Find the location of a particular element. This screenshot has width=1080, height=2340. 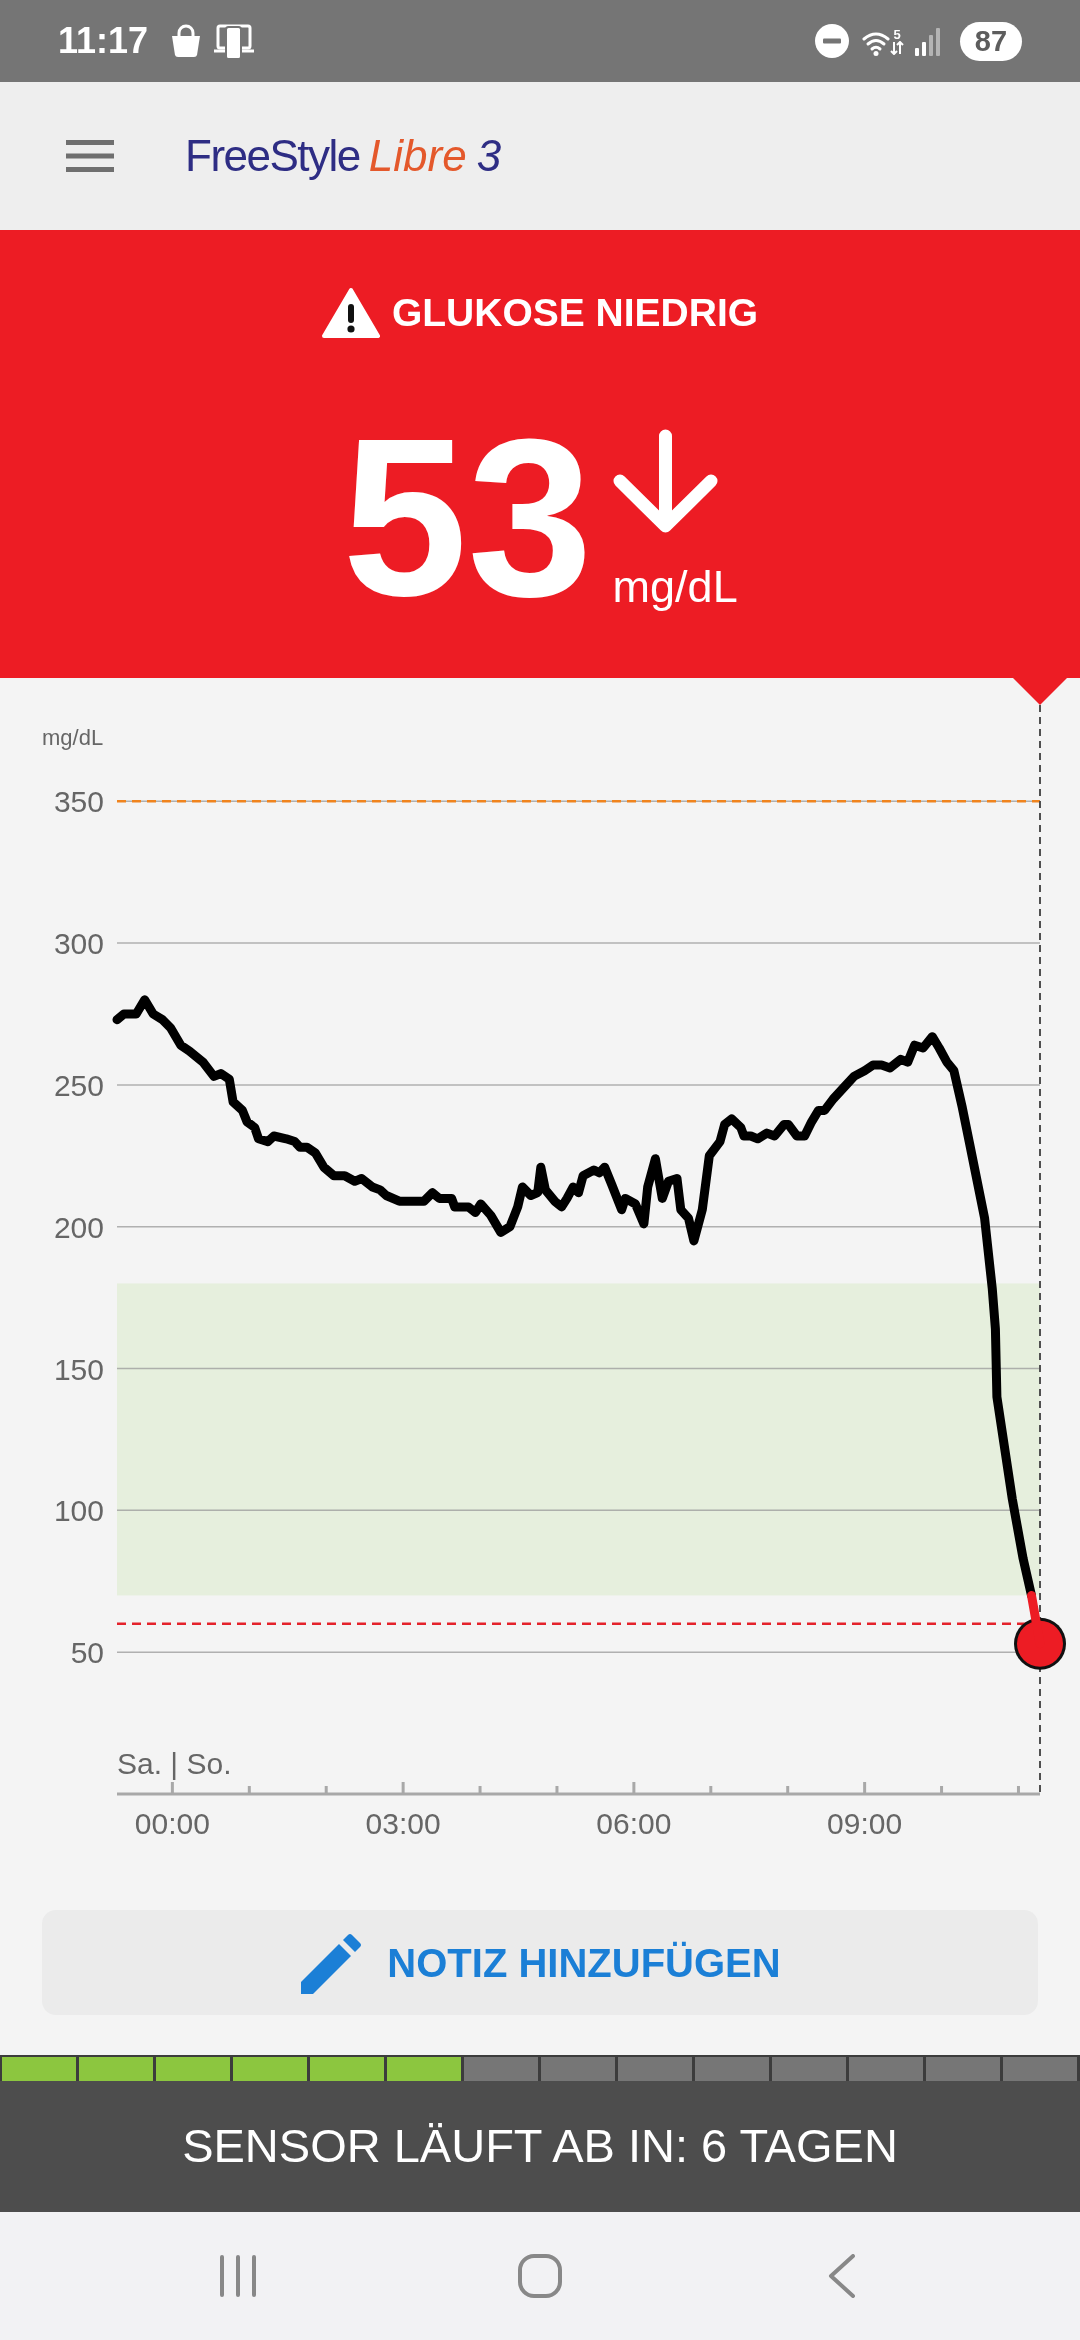

alert-title: GLUKOSE NIEDRIG is located at coordinates (575, 312).